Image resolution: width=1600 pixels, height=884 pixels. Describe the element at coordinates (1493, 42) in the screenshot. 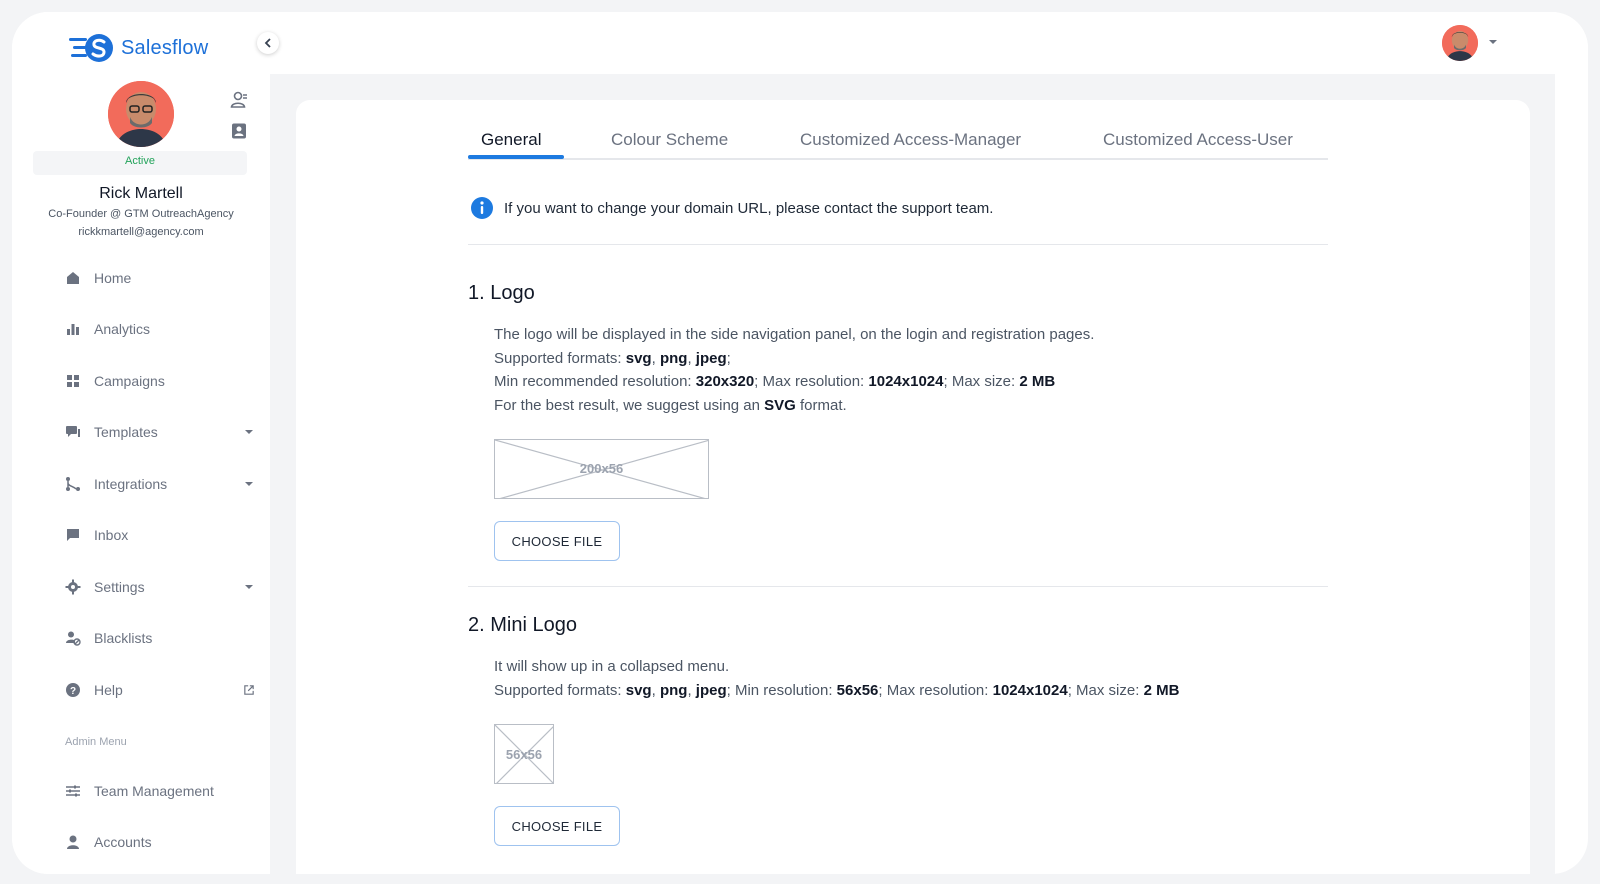

I see `account-menu-caret-icon` at that location.